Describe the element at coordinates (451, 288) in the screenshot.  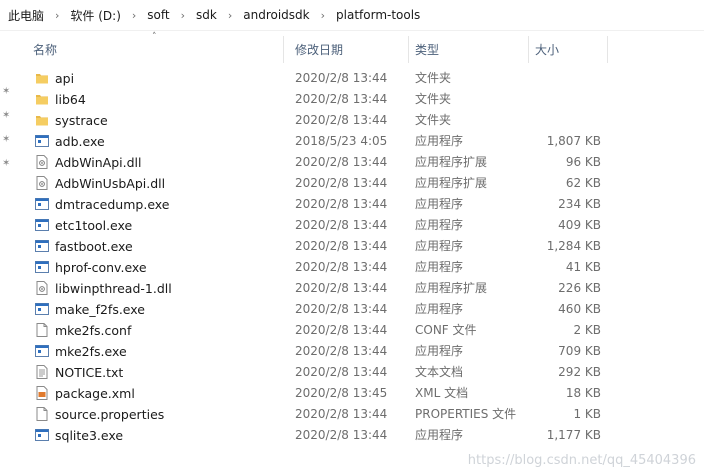
I see `file-type: 应用程序扩展` at that location.